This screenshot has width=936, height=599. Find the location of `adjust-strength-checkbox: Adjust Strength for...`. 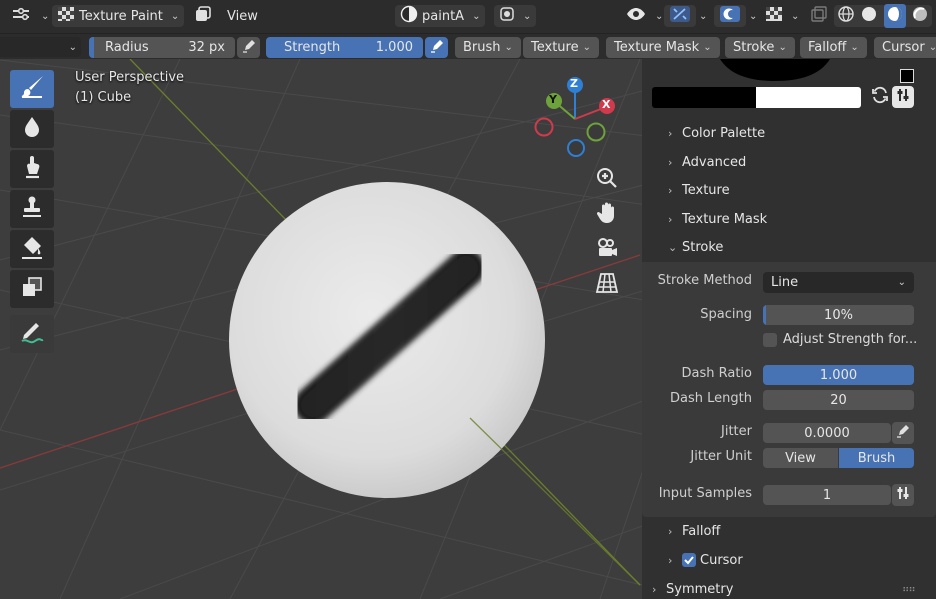

adjust-strength-checkbox: Adjust Strength for... is located at coordinates (840, 339).